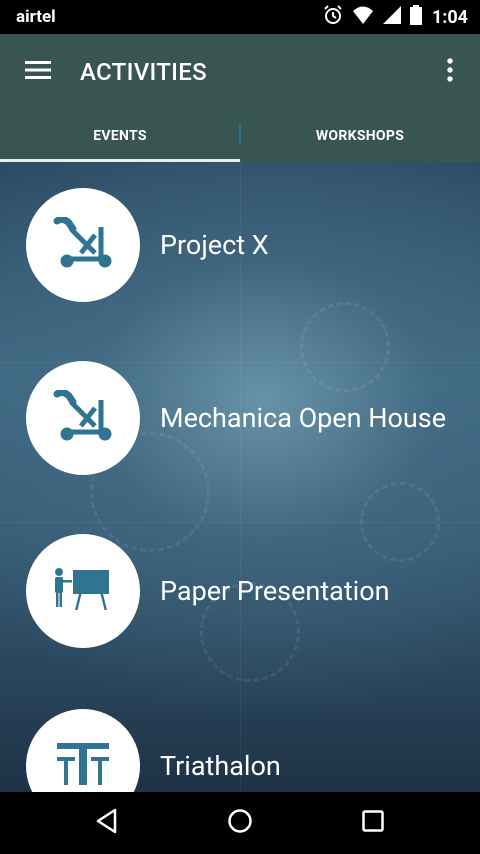 The height and width of the screenshot is (854, 480). What do you see at coordinates (240, 72) in the screenshot?
I see `app-bar: ACTIVITIES` at bounding box center [240, 72].